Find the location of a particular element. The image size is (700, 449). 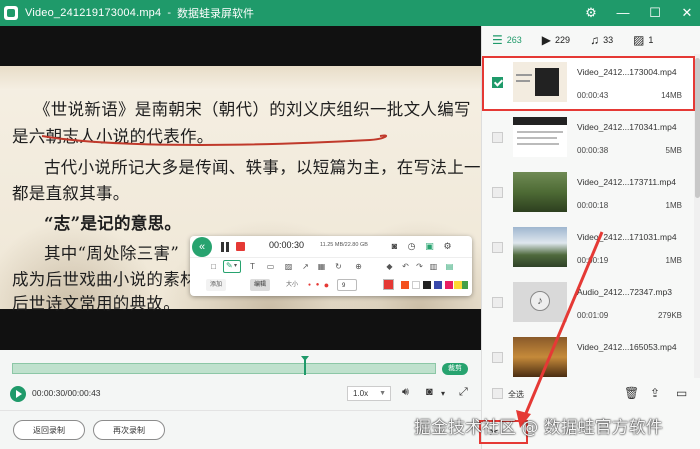

watermark: 掘金技术社区 @ 数据蛙官方软件 is located at coordinates (538, 428).